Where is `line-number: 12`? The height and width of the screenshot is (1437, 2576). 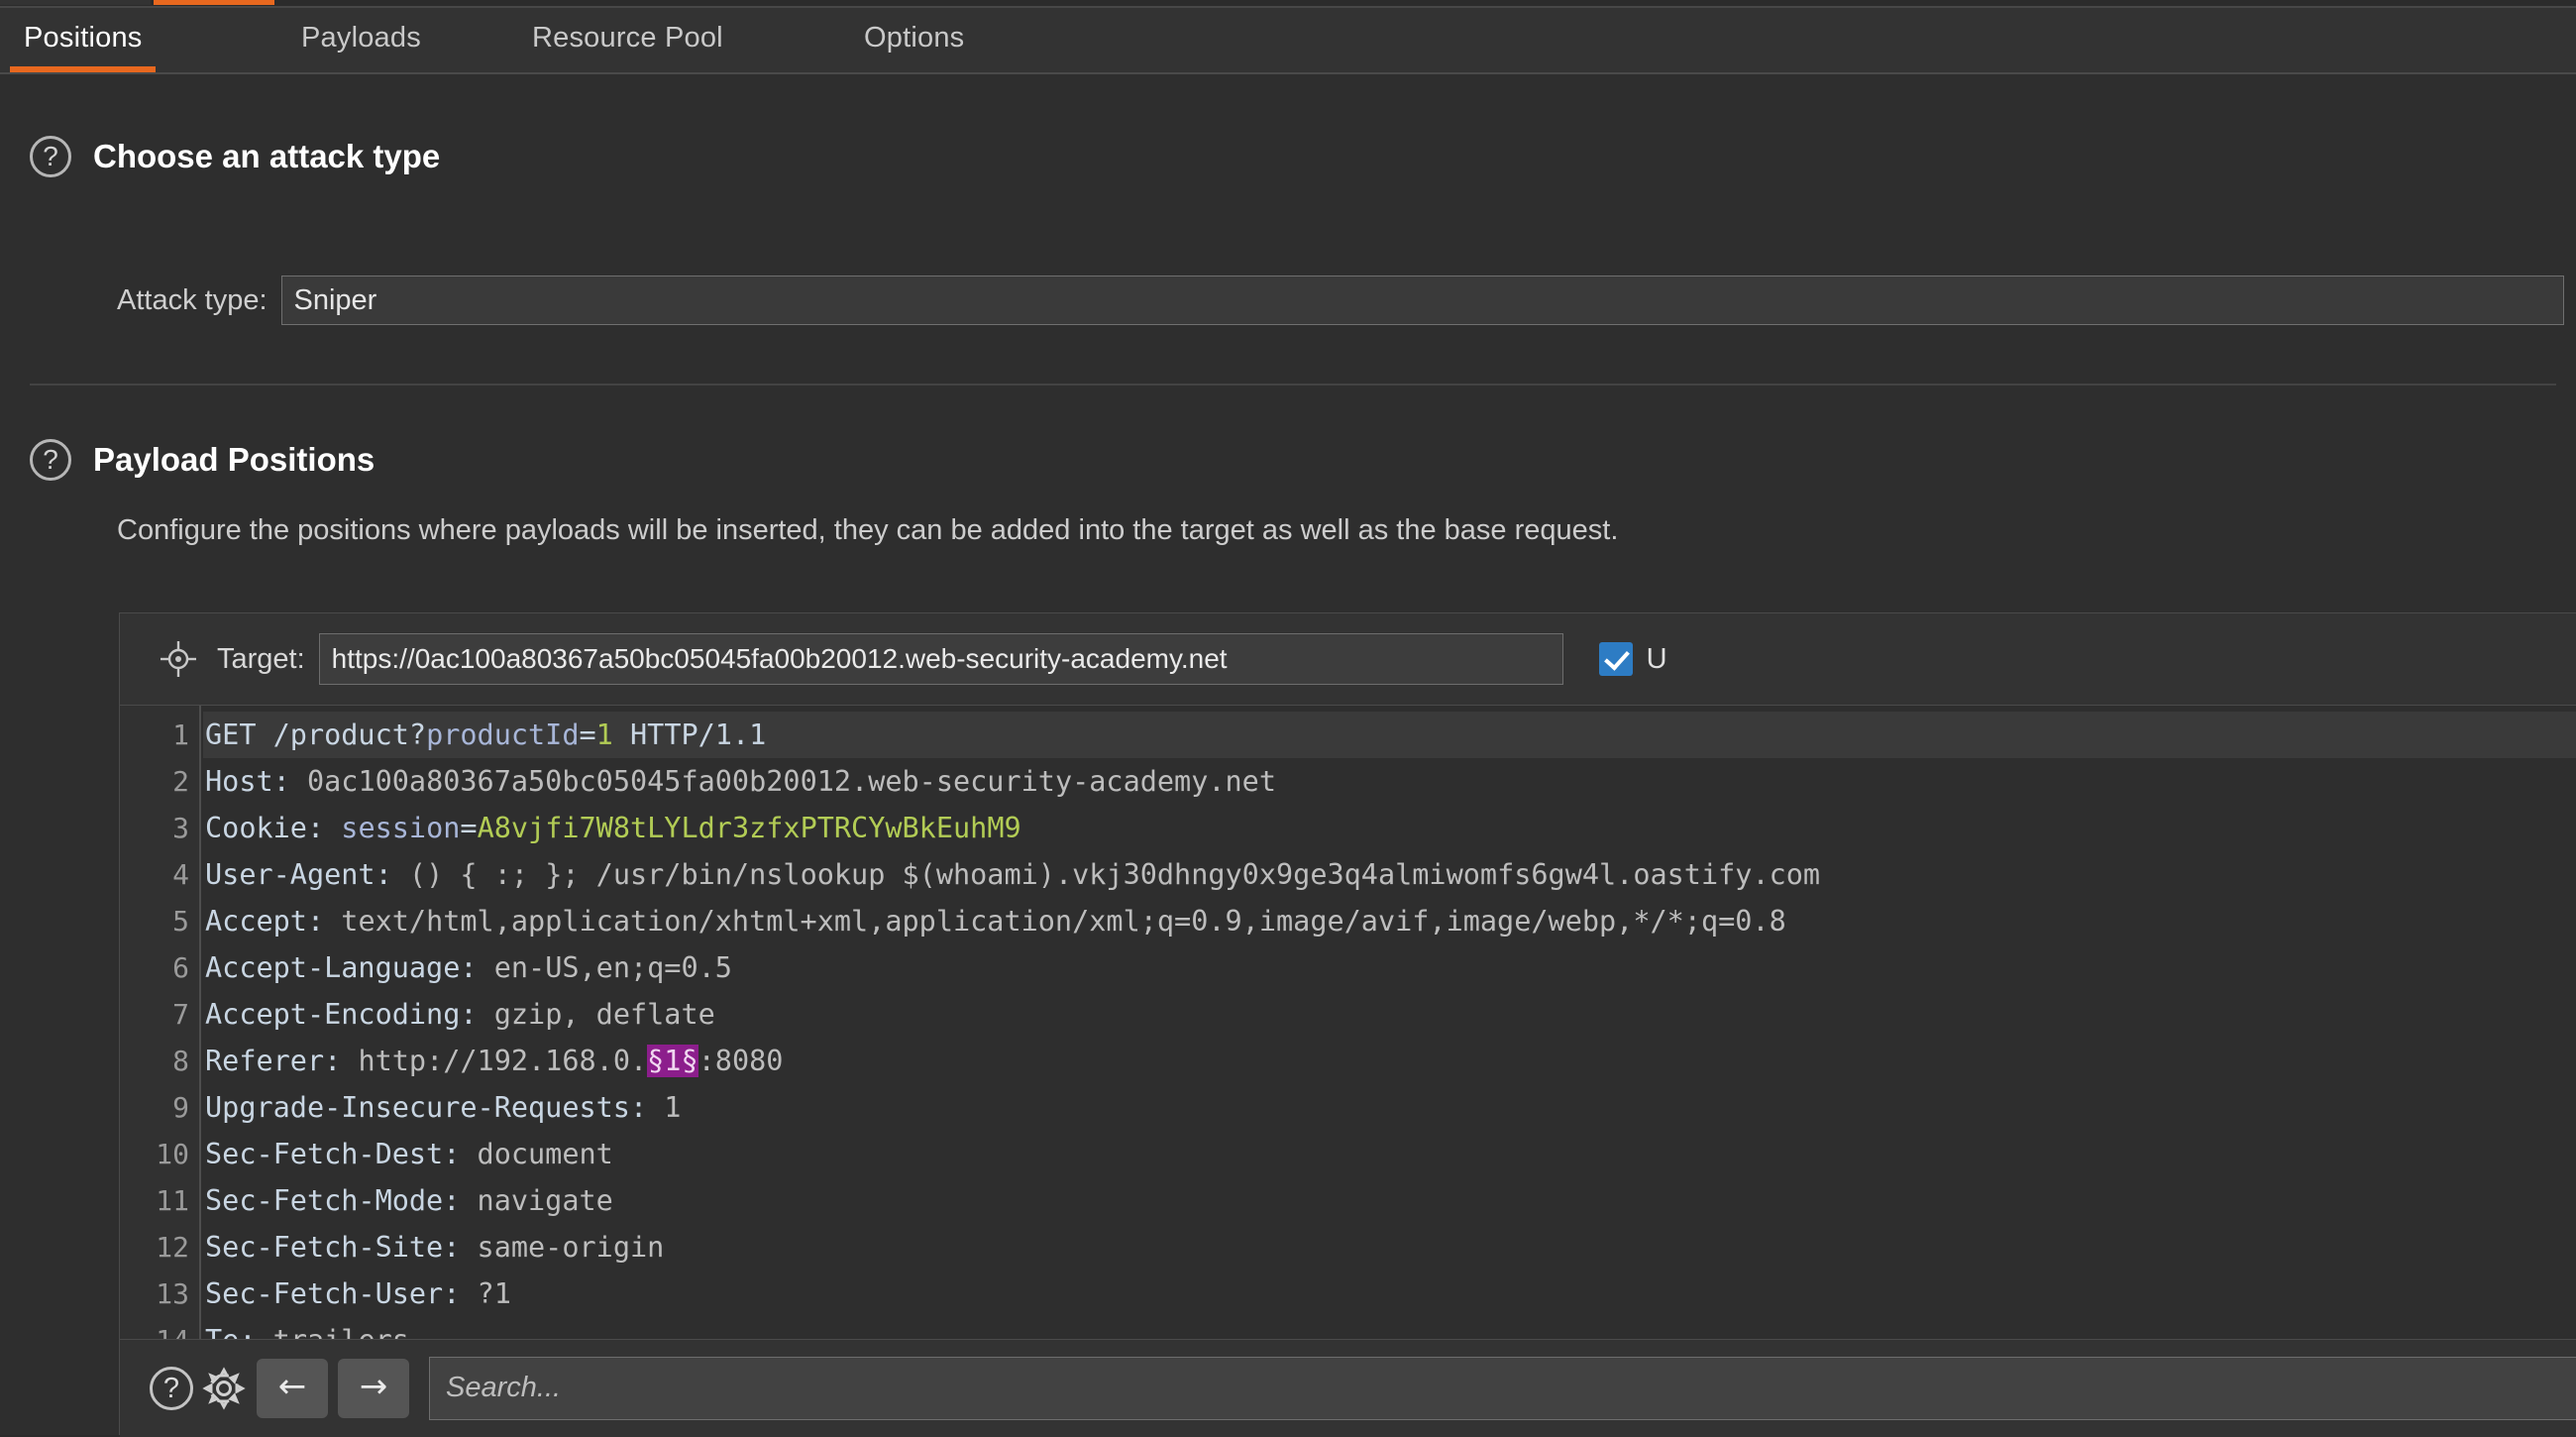 line-number: 12 is located at coordinates (172, 1248).